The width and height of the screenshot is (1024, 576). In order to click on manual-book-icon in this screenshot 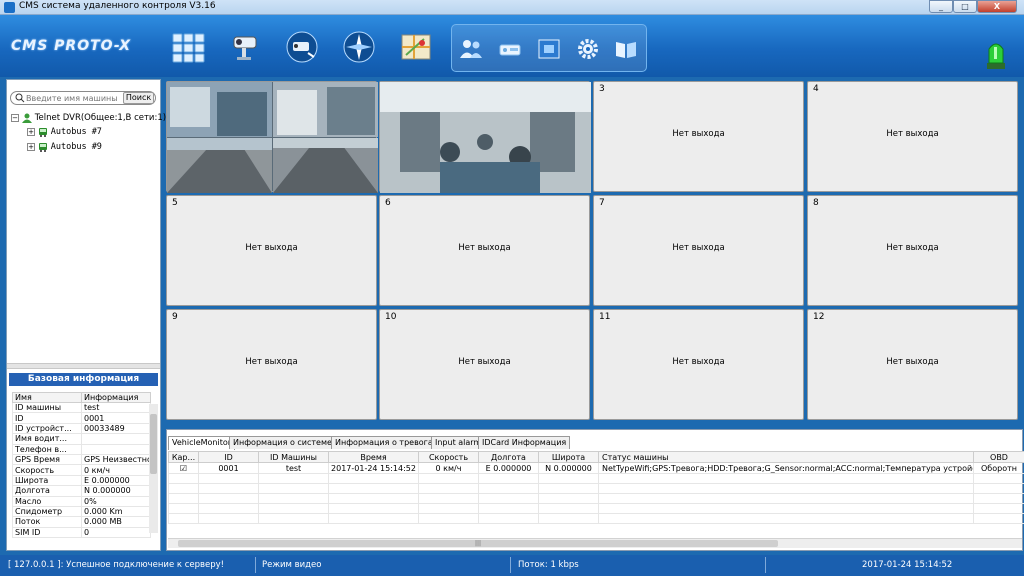, I will do `click(626, 49)`.